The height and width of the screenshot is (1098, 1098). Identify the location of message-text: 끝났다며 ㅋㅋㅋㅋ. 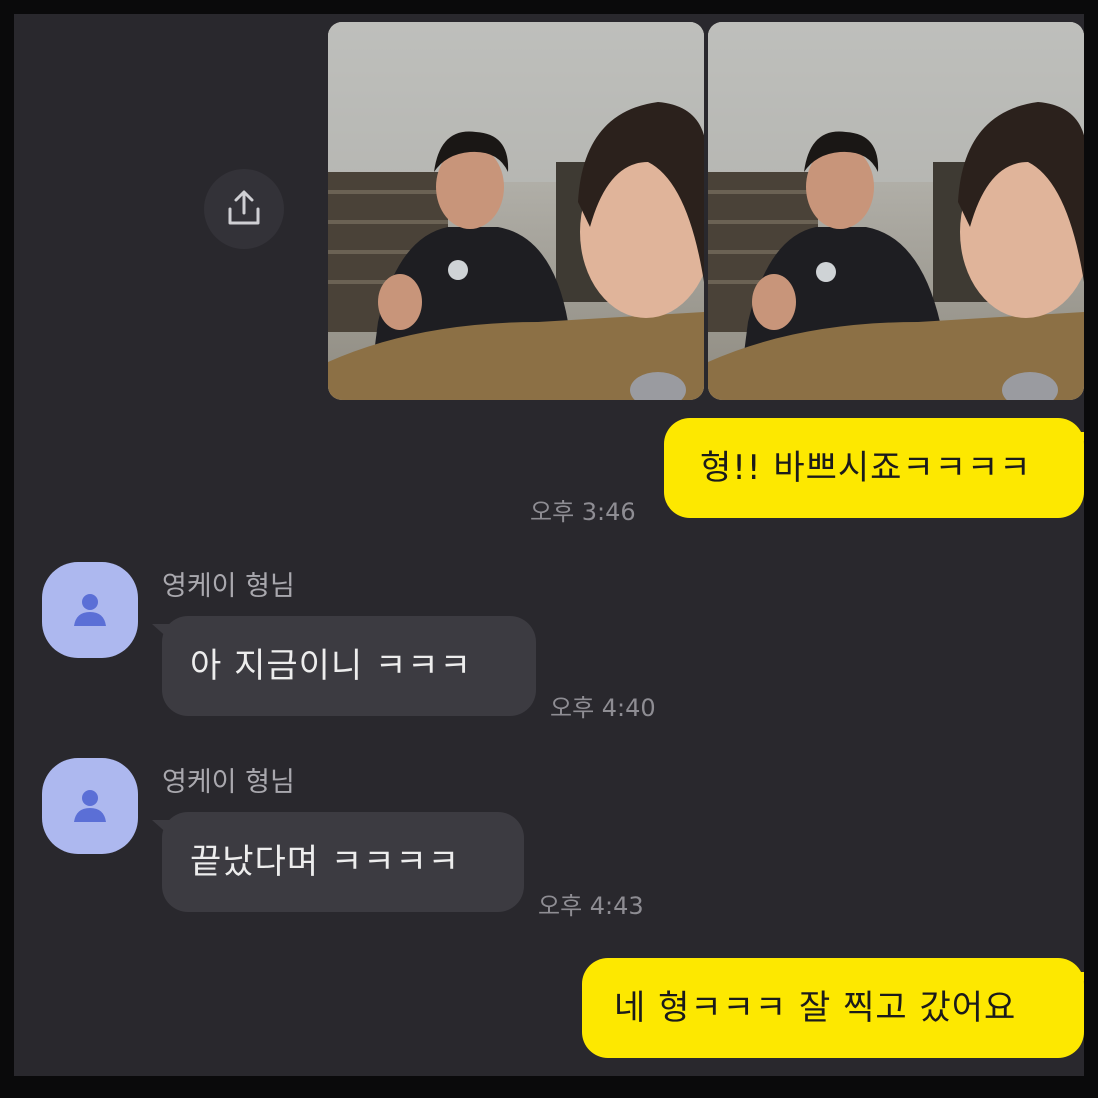
(325, 862).